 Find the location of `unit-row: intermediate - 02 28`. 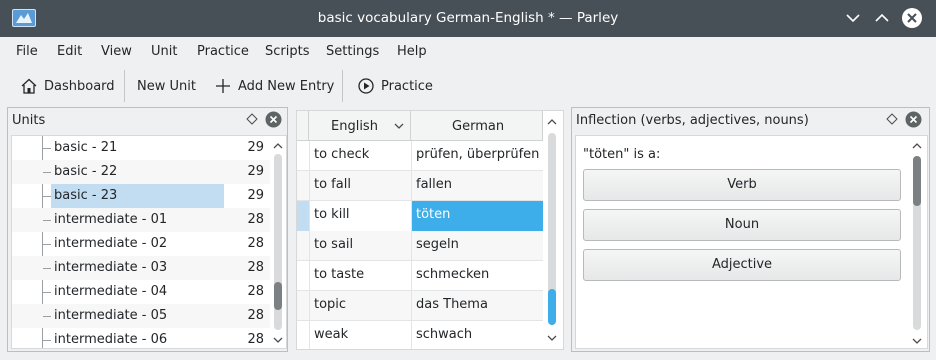

unit-row: intermediate - 02 28 is located at coordinates (141, 244).